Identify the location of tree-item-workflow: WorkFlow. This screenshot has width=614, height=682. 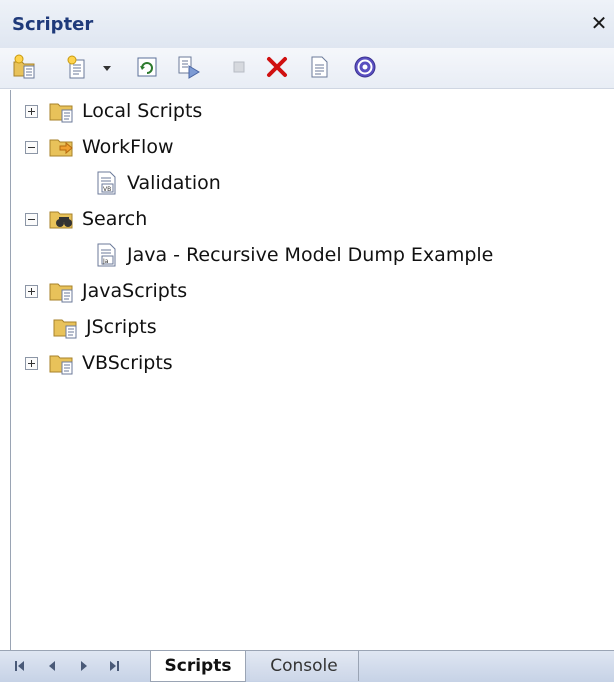
(99, 147).